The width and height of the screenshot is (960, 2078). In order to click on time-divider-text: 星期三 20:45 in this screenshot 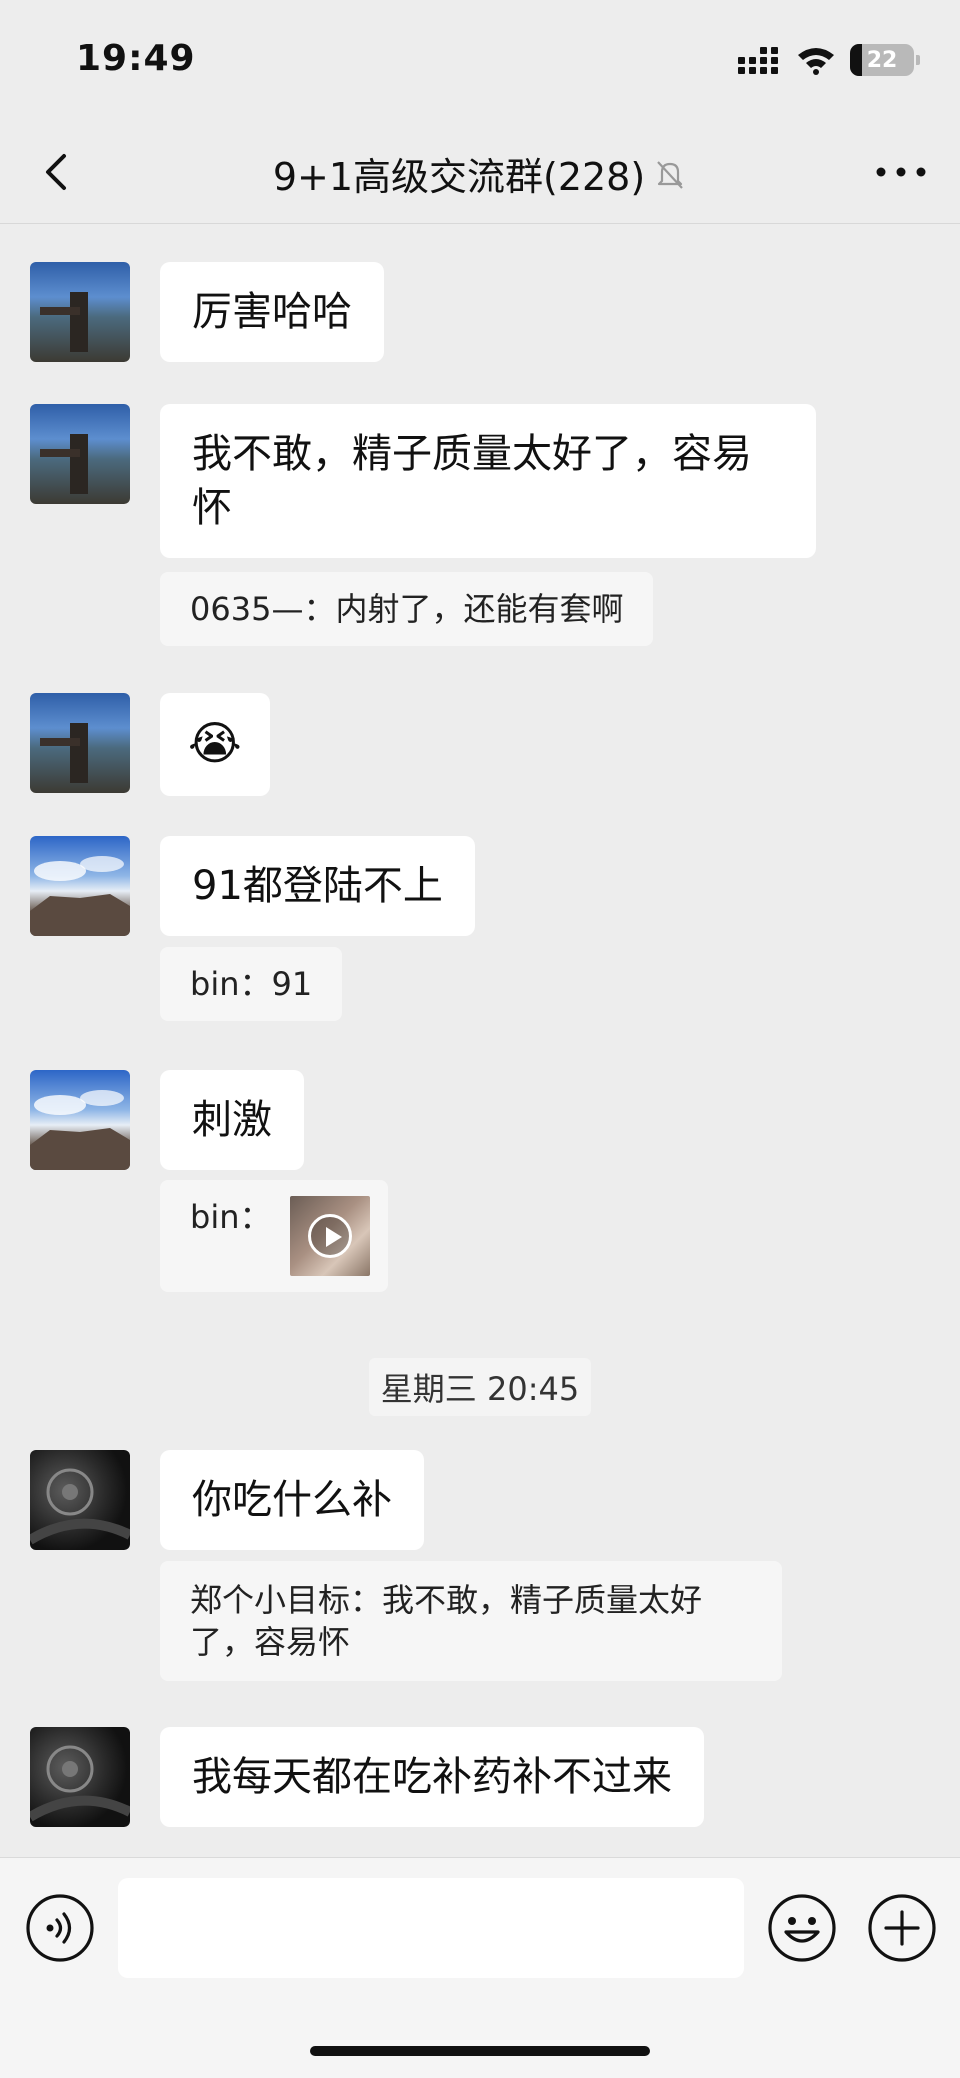, I will do `click(480, 1387)`.